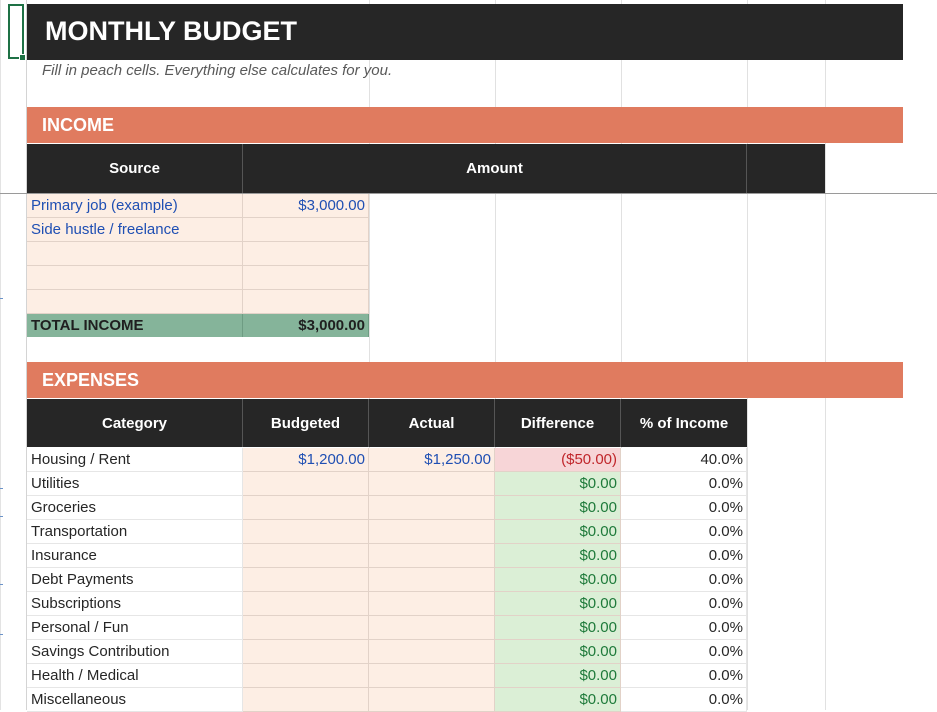 This screenshot has height=712, width=937. What do you see at coordinates (306, 460) in the screenshot?
I see `expense-budgeted-cell: $1,200.00` at bounding box center [306, 460].